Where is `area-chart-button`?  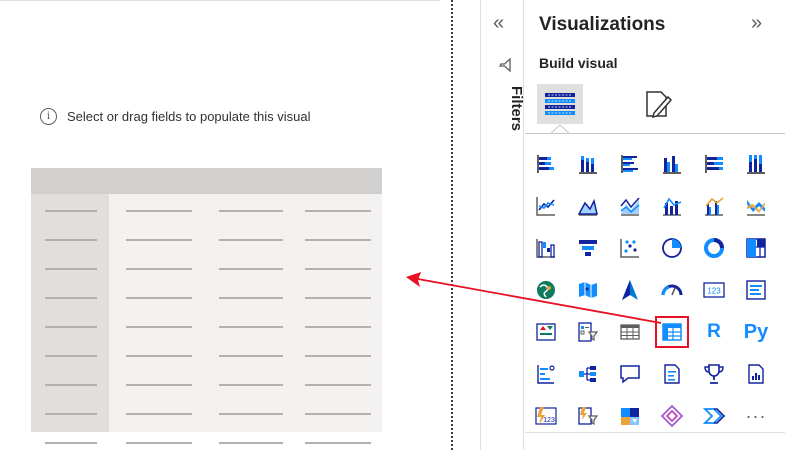 area-chart-button is located at coordinates (588, 206).